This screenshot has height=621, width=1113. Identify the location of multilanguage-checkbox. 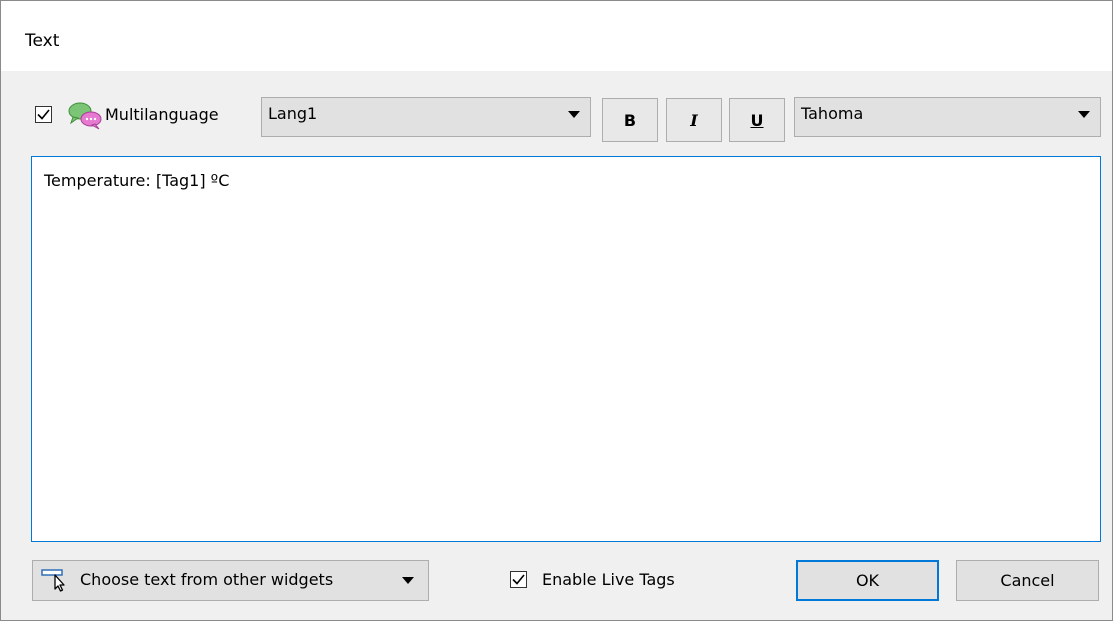
(43, 114).